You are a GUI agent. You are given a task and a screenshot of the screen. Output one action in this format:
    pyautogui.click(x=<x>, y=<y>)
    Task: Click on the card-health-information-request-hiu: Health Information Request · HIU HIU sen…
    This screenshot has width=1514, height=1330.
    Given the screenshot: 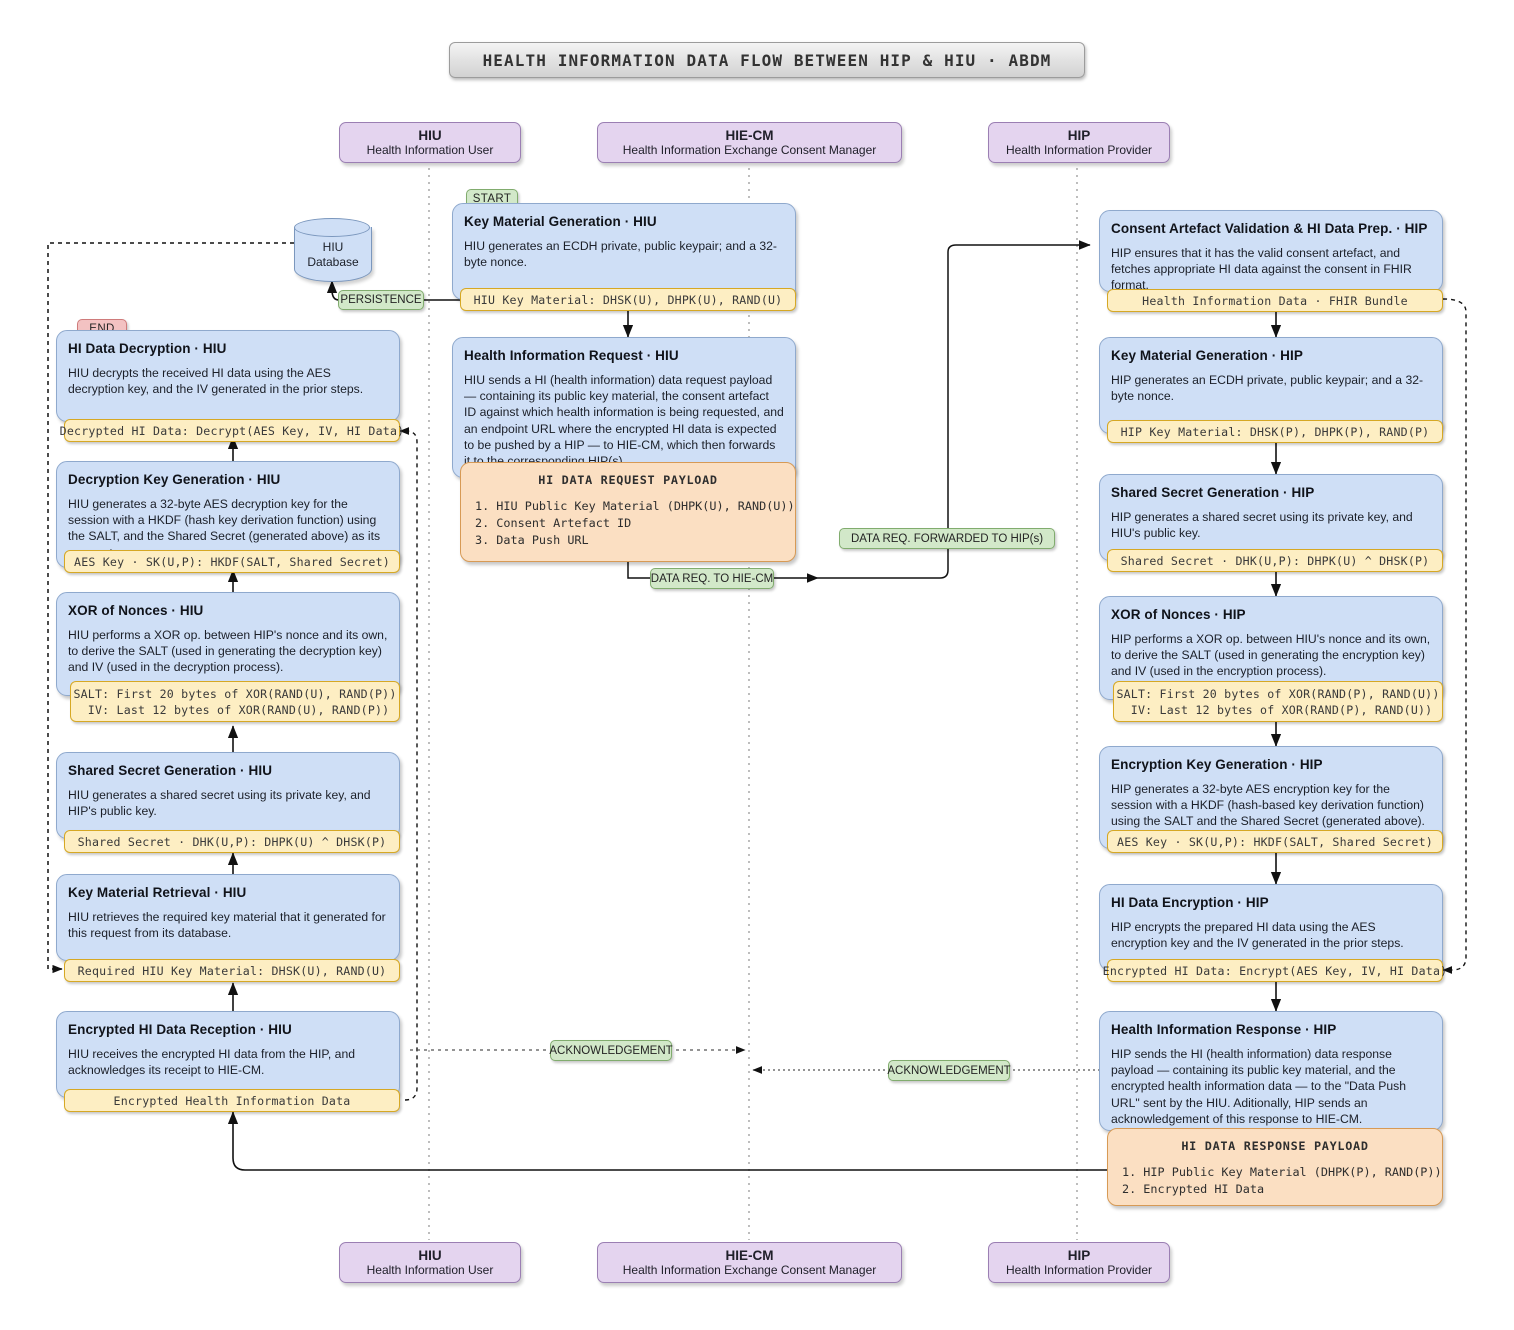 What is the action you would take?
    pyautogui.click(x=624, y=407)
    